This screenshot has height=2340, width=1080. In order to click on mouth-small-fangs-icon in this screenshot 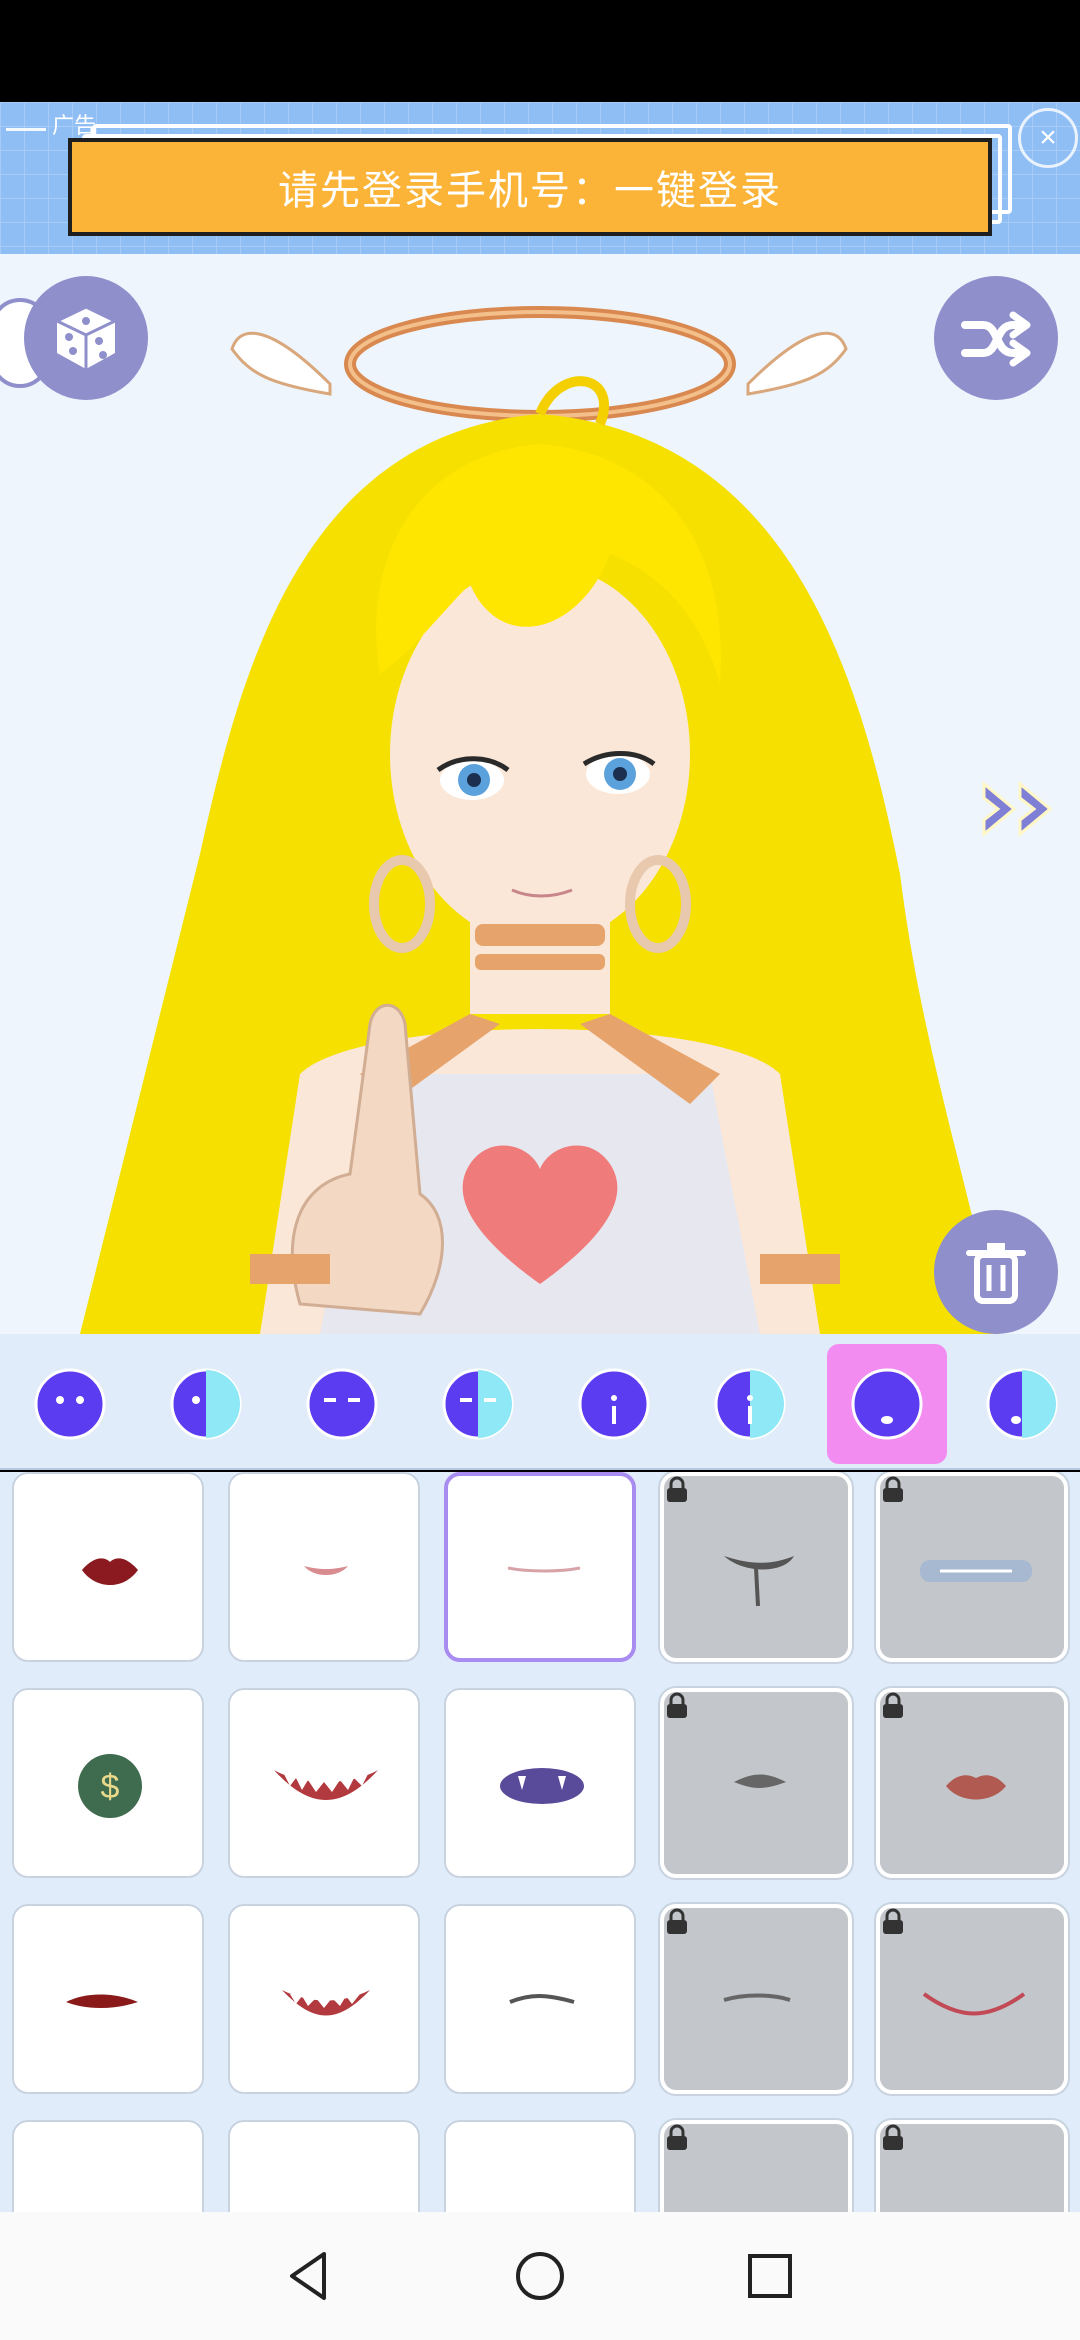, I will do `click(760, 1781)`.